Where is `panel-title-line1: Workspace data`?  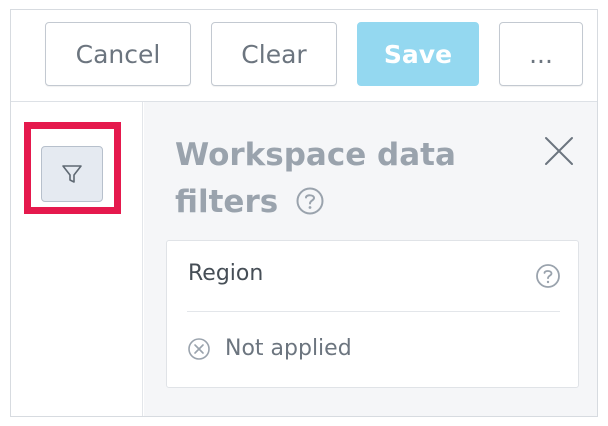
panel-title-line1: Workspace data is located at coordinates (315, 155).